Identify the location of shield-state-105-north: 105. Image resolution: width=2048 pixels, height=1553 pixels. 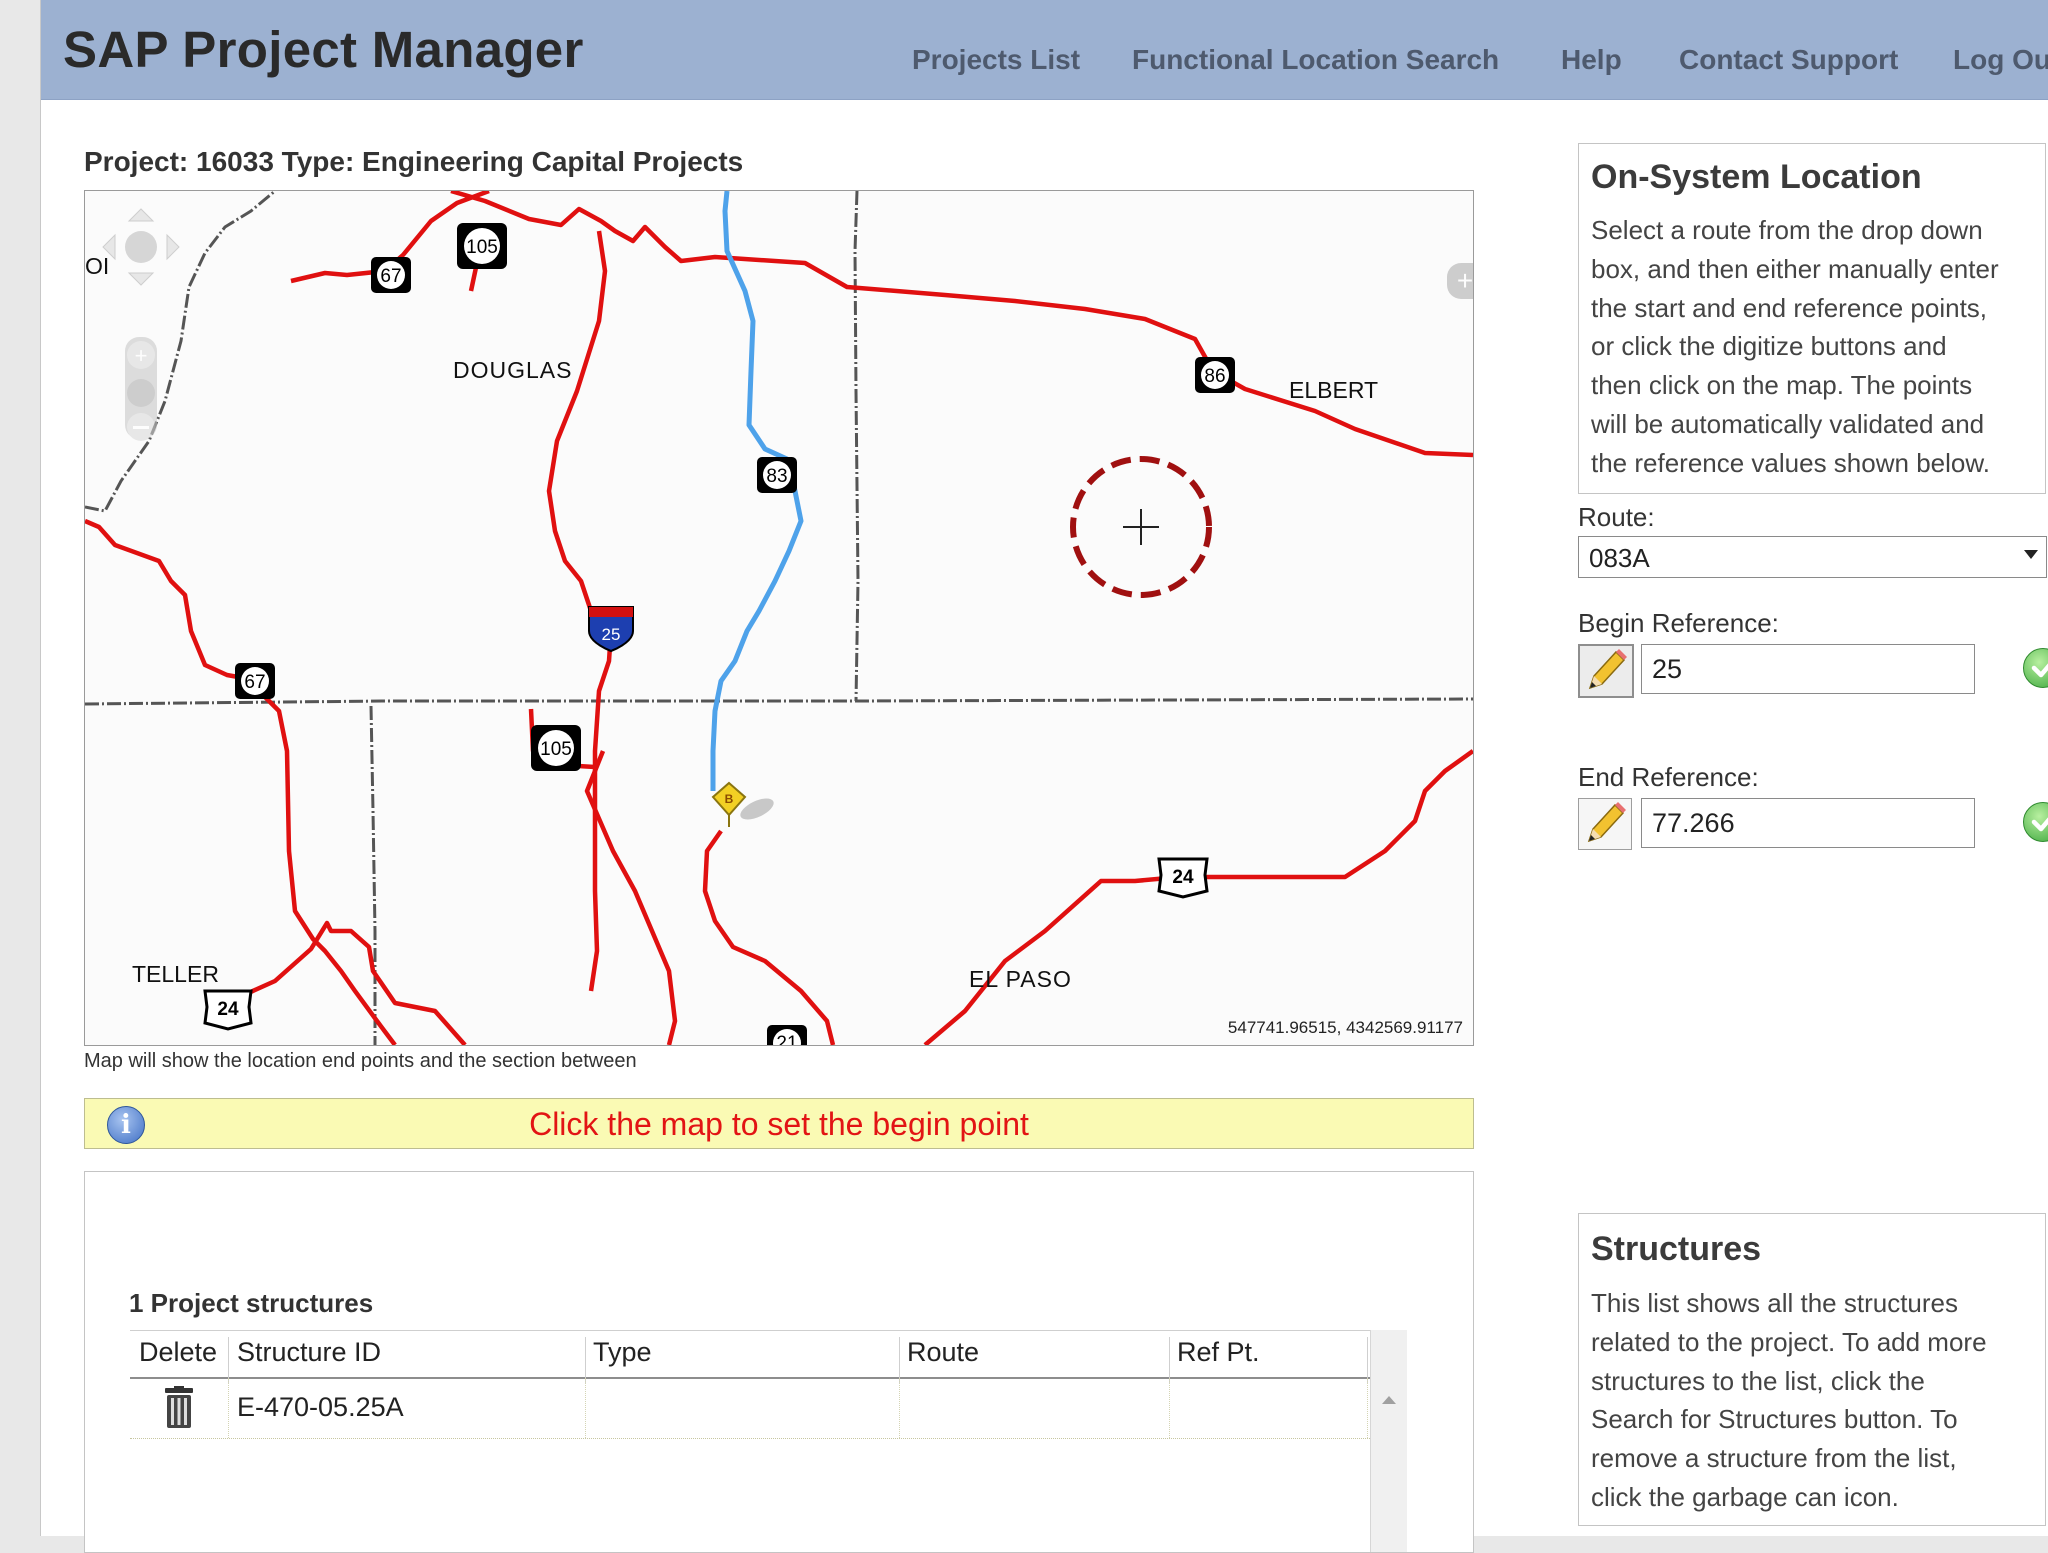
(482, 246).